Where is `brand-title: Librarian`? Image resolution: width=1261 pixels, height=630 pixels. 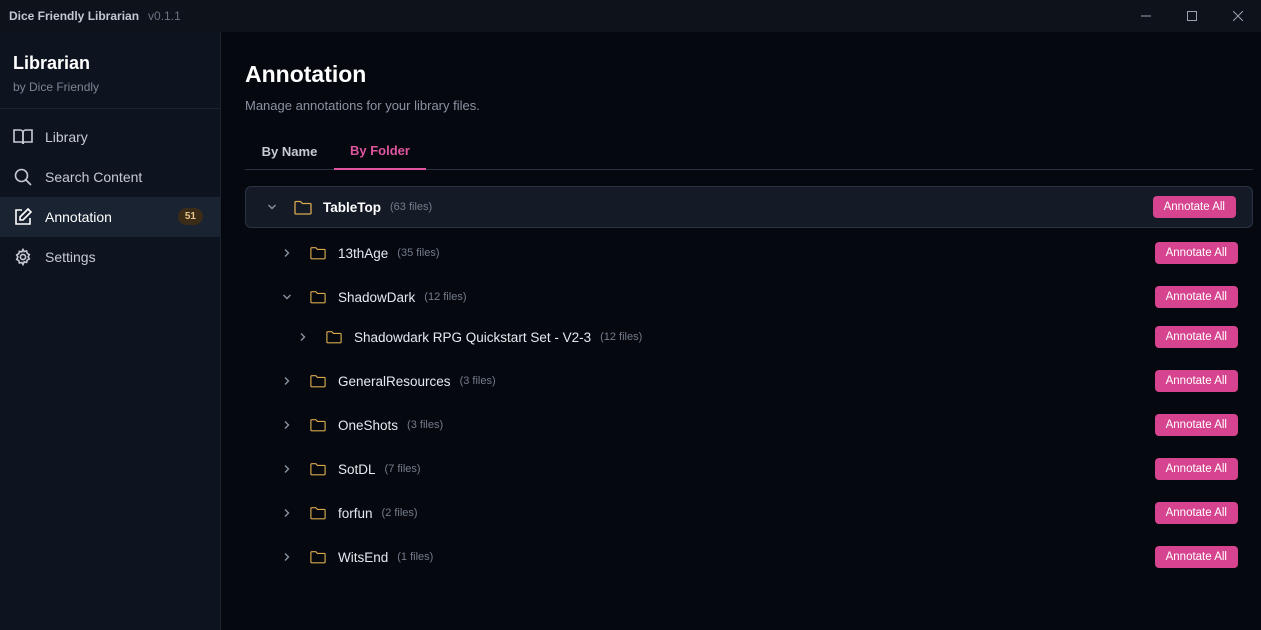 brand-title: Librarian is located at coordinates (52, 63).